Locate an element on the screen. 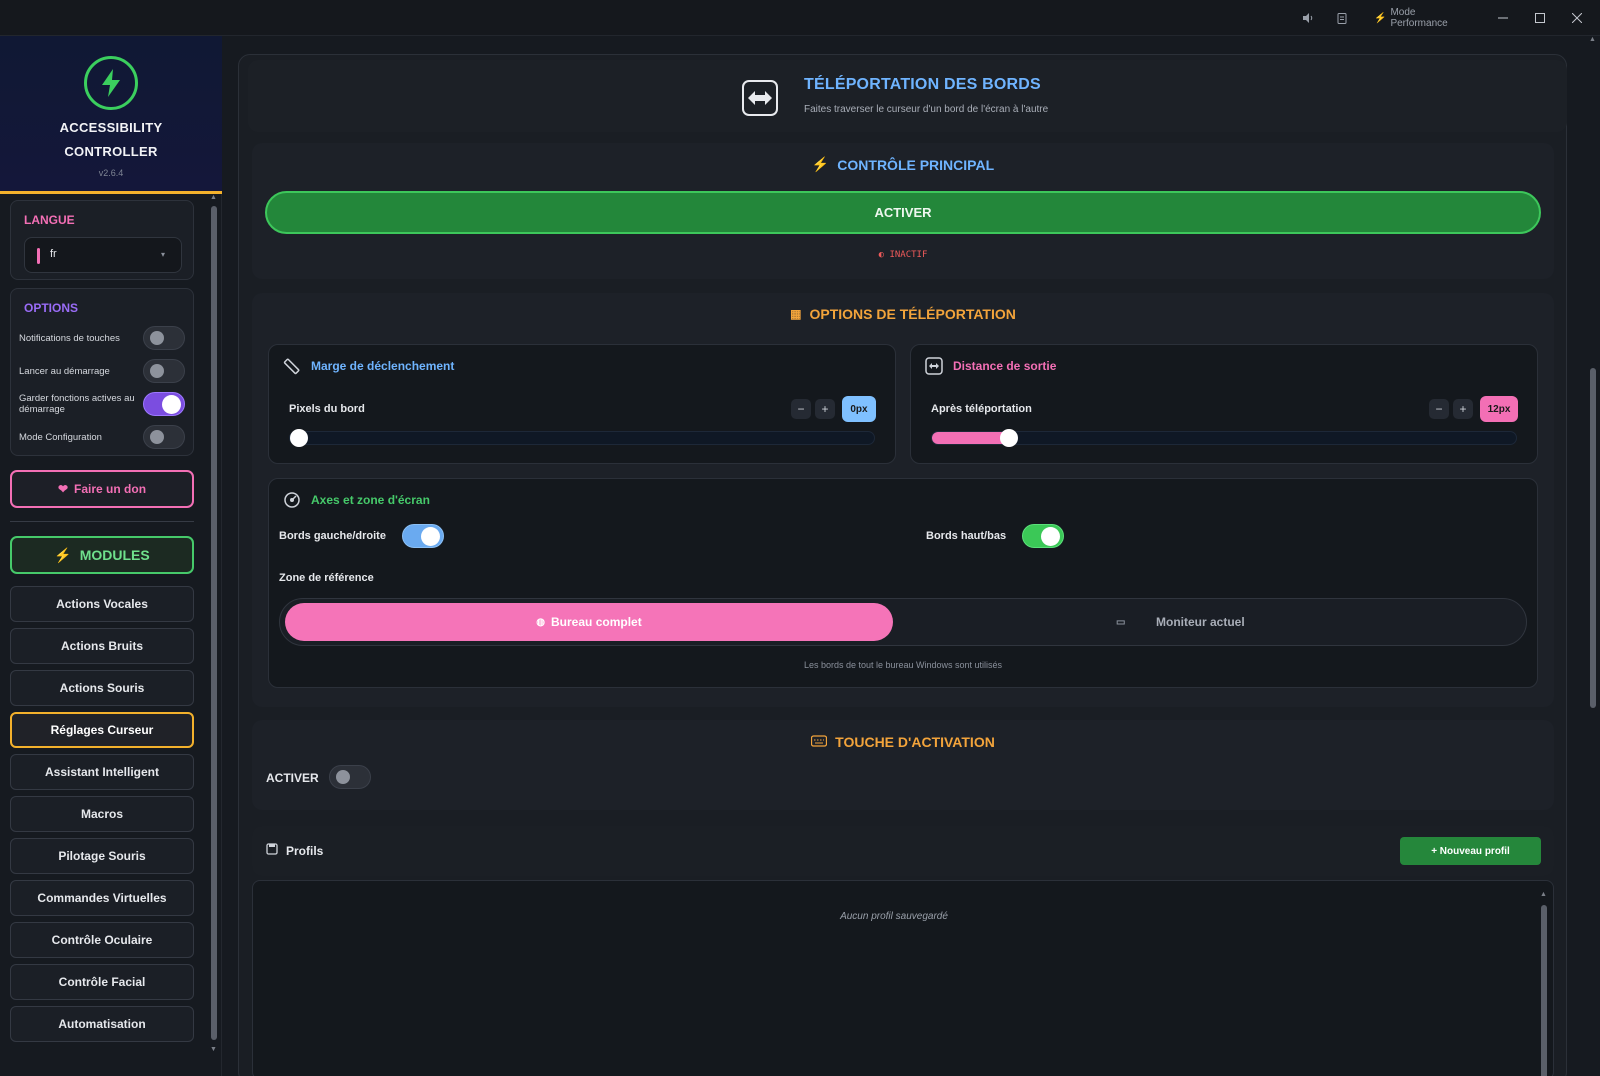 The width and height of the screenshot is (1600, 1076). trigger-margin-decrease-button: − is located at coordinates (801, 409).